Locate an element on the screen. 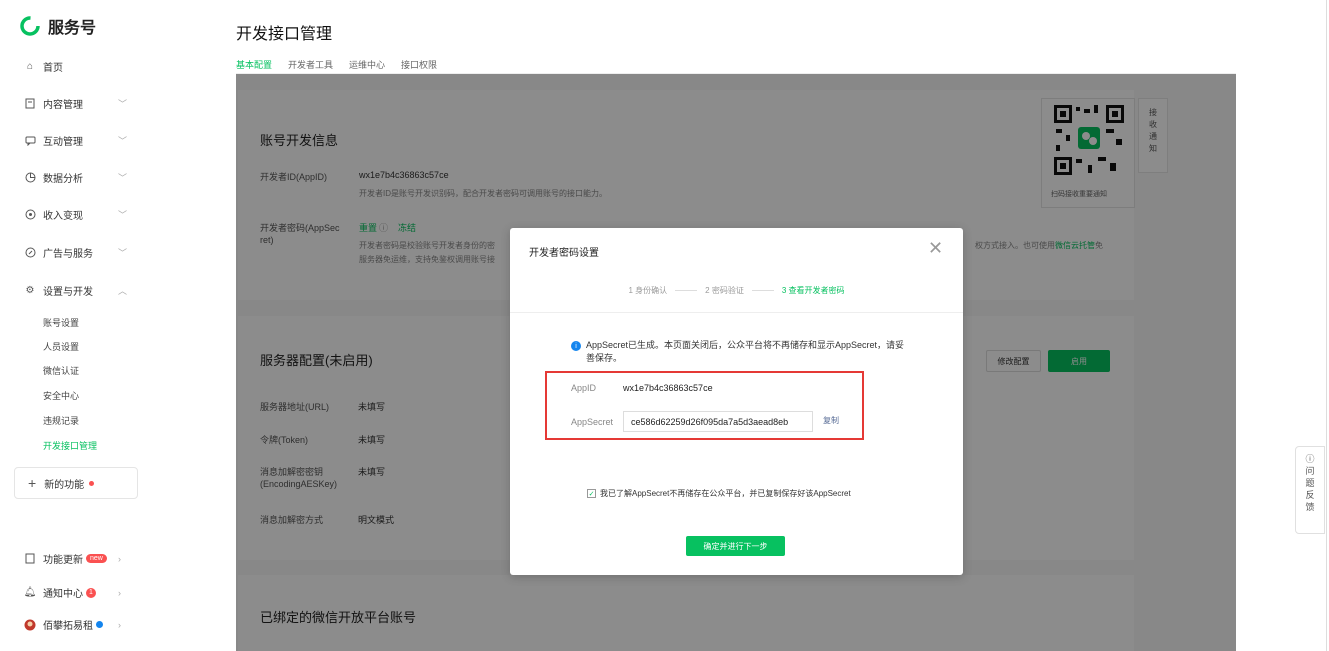 Image resolution: width=1329 pixels, height=651 pixels. page-title: 开发接口管理 is located at coordinates (284, 34).